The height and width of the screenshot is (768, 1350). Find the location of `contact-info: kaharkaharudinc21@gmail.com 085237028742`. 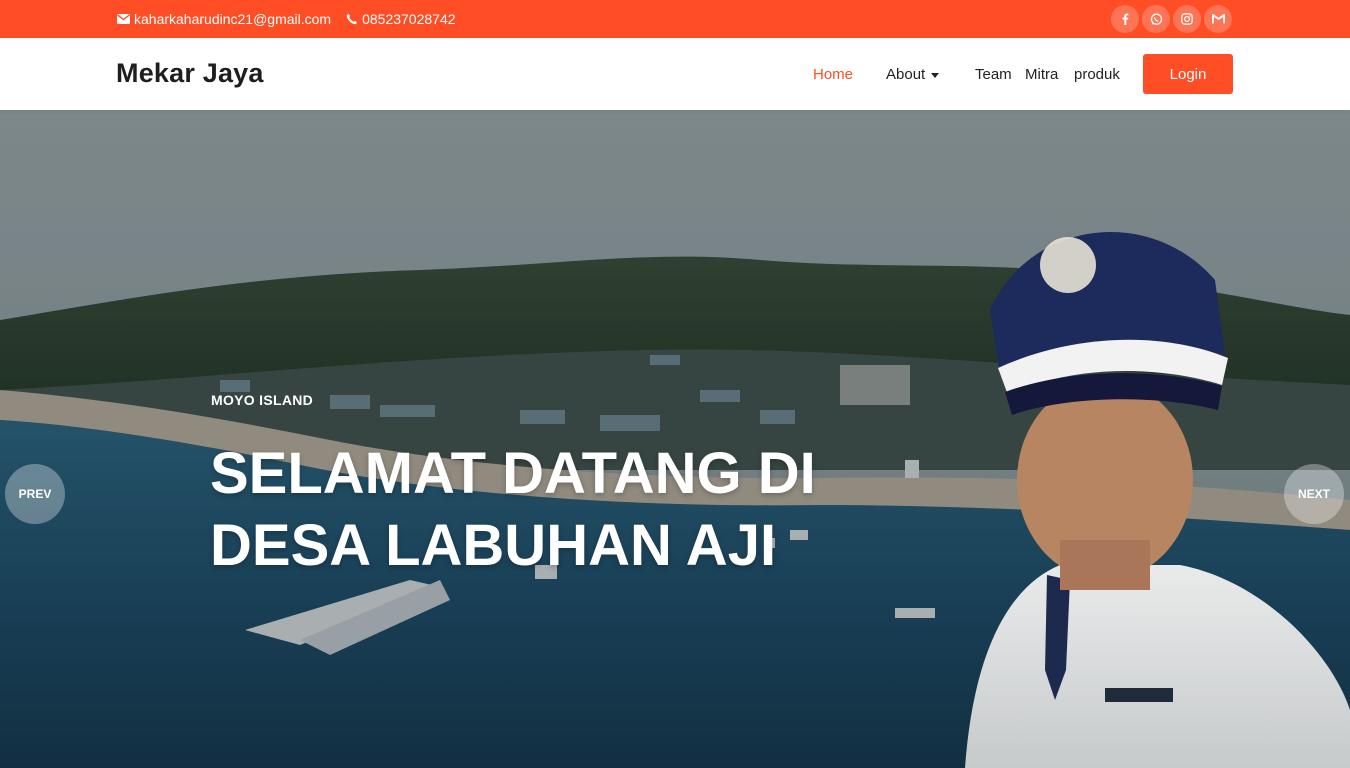

contact-info: kaharkaharudinc21@gmail.com 085237028742 is located at coordinates (294, 19).